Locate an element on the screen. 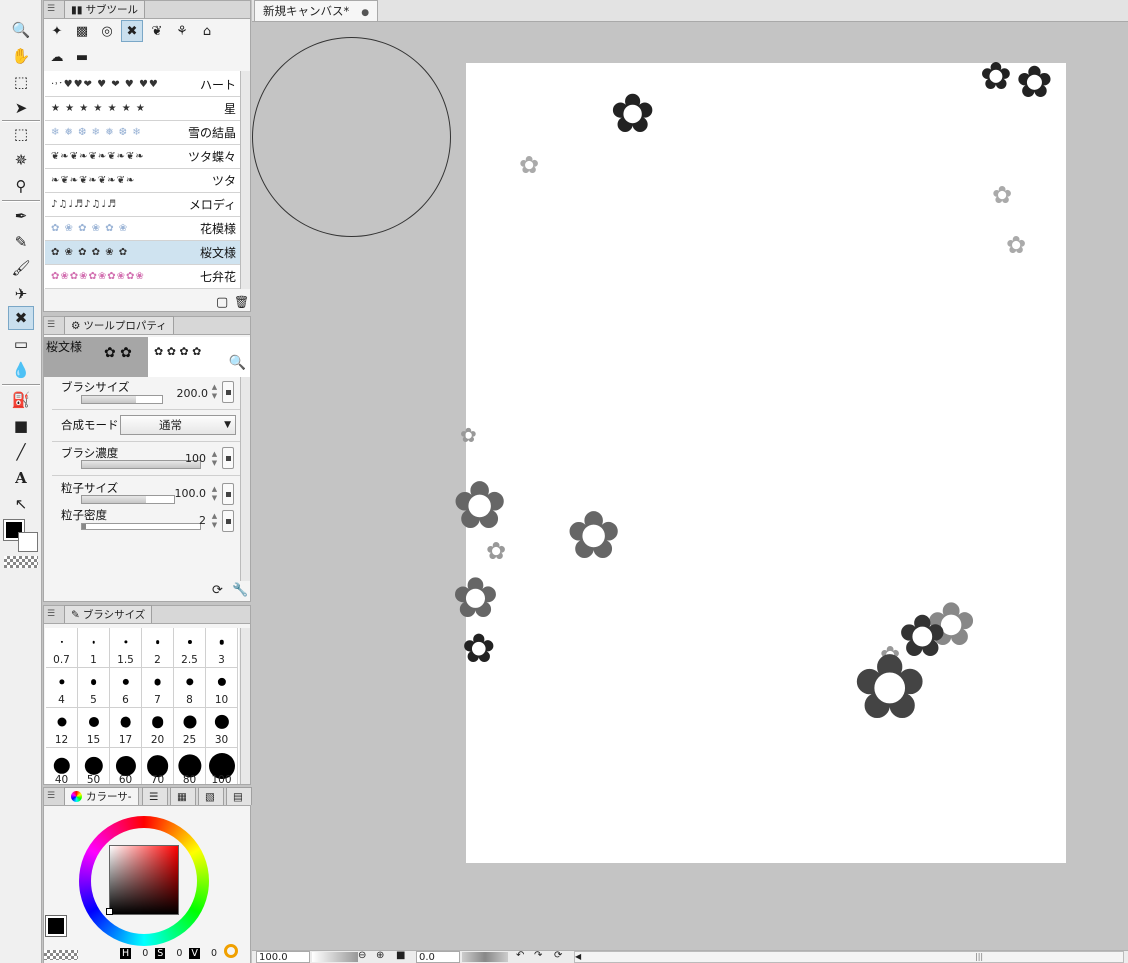 This screenshot has width=1128, height=963. tab-color-slider: ☰ is located at coordinates (155, 796).